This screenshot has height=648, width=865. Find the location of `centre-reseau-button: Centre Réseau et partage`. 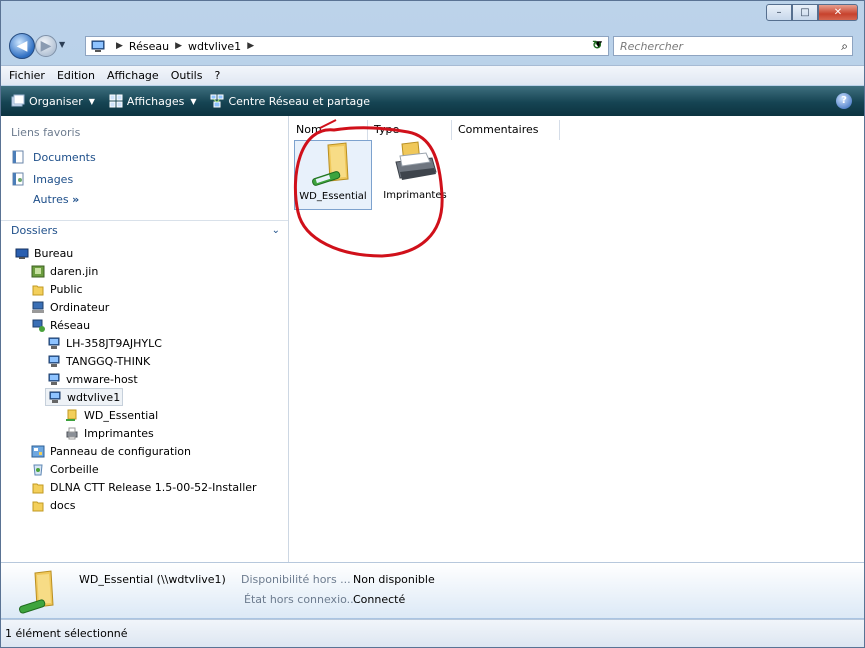

centre-reseau-button: Centre Réseau et partage is located at coordinates (290, 101).